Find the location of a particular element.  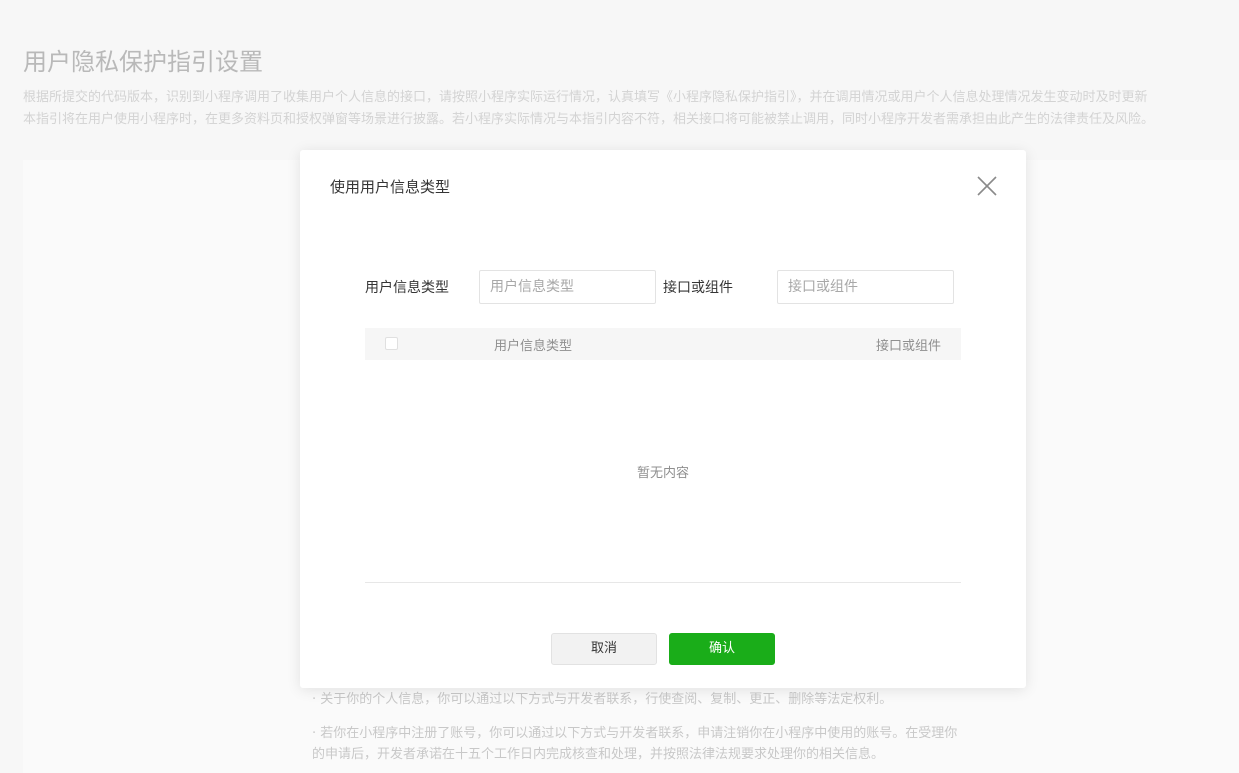

user-info-type-label: 用户信息类型 is located at coordinates (407, 288).